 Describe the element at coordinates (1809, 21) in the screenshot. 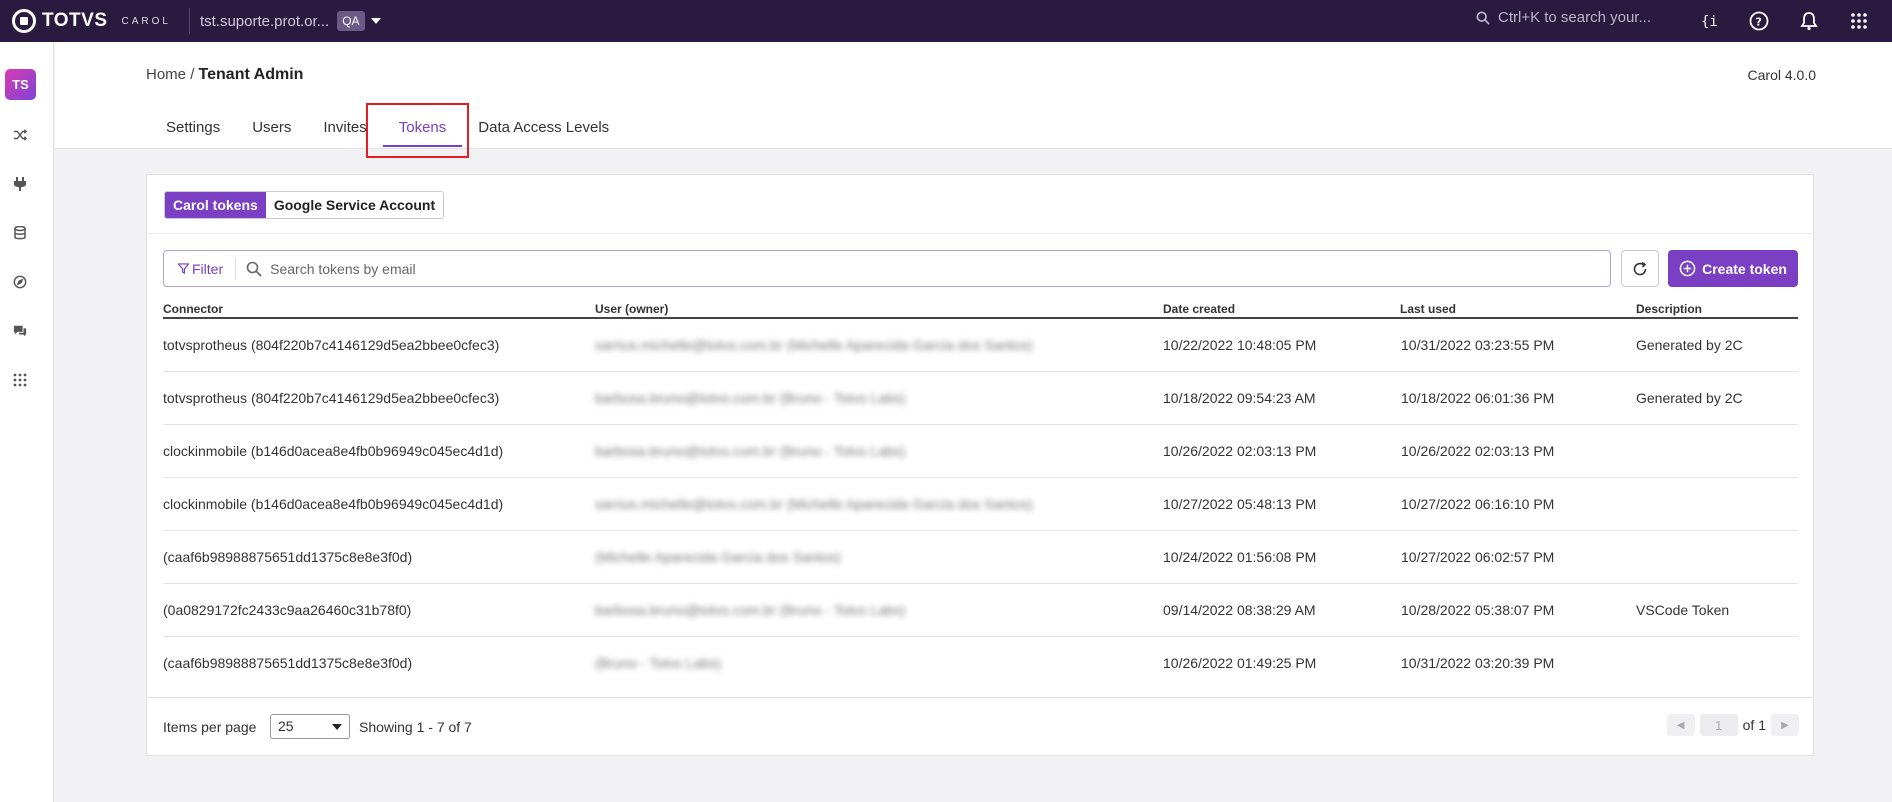

I see `bell-icon` at that location.